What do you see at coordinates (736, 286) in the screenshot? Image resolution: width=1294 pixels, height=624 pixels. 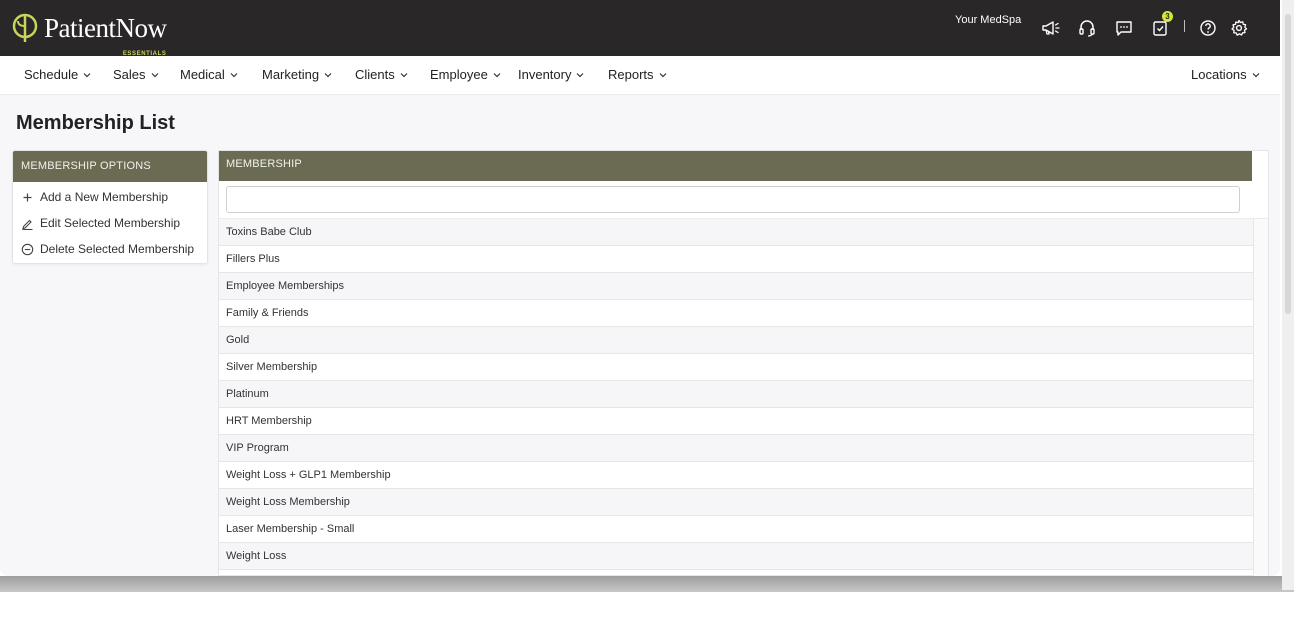 I see `membership-row: Employee Memberships` at bounding box center [736, 286].